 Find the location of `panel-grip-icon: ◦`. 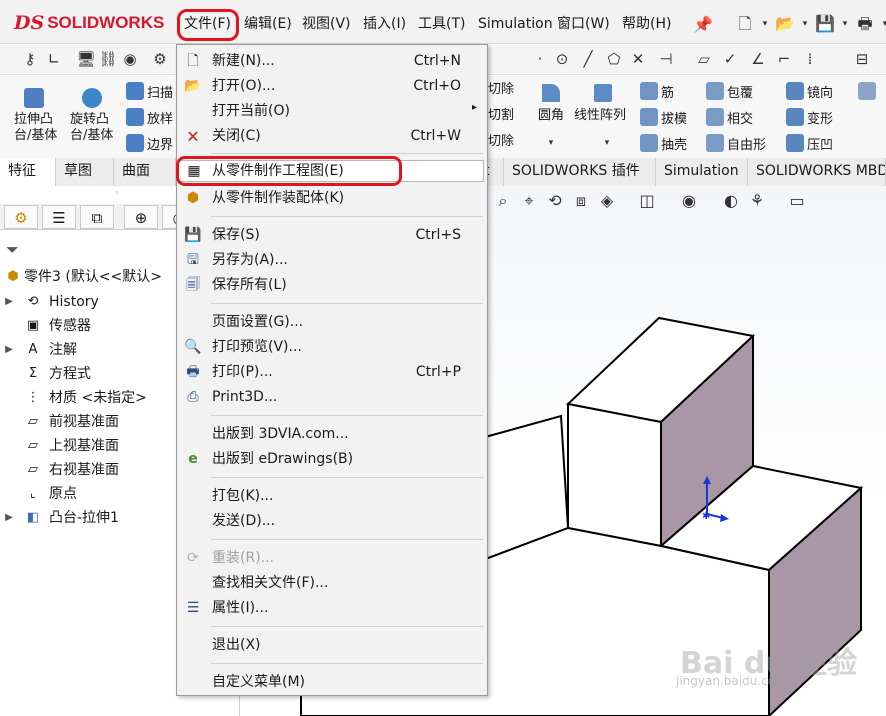

panel-grip-icon: ◦ is located at coordinates (117, 193).